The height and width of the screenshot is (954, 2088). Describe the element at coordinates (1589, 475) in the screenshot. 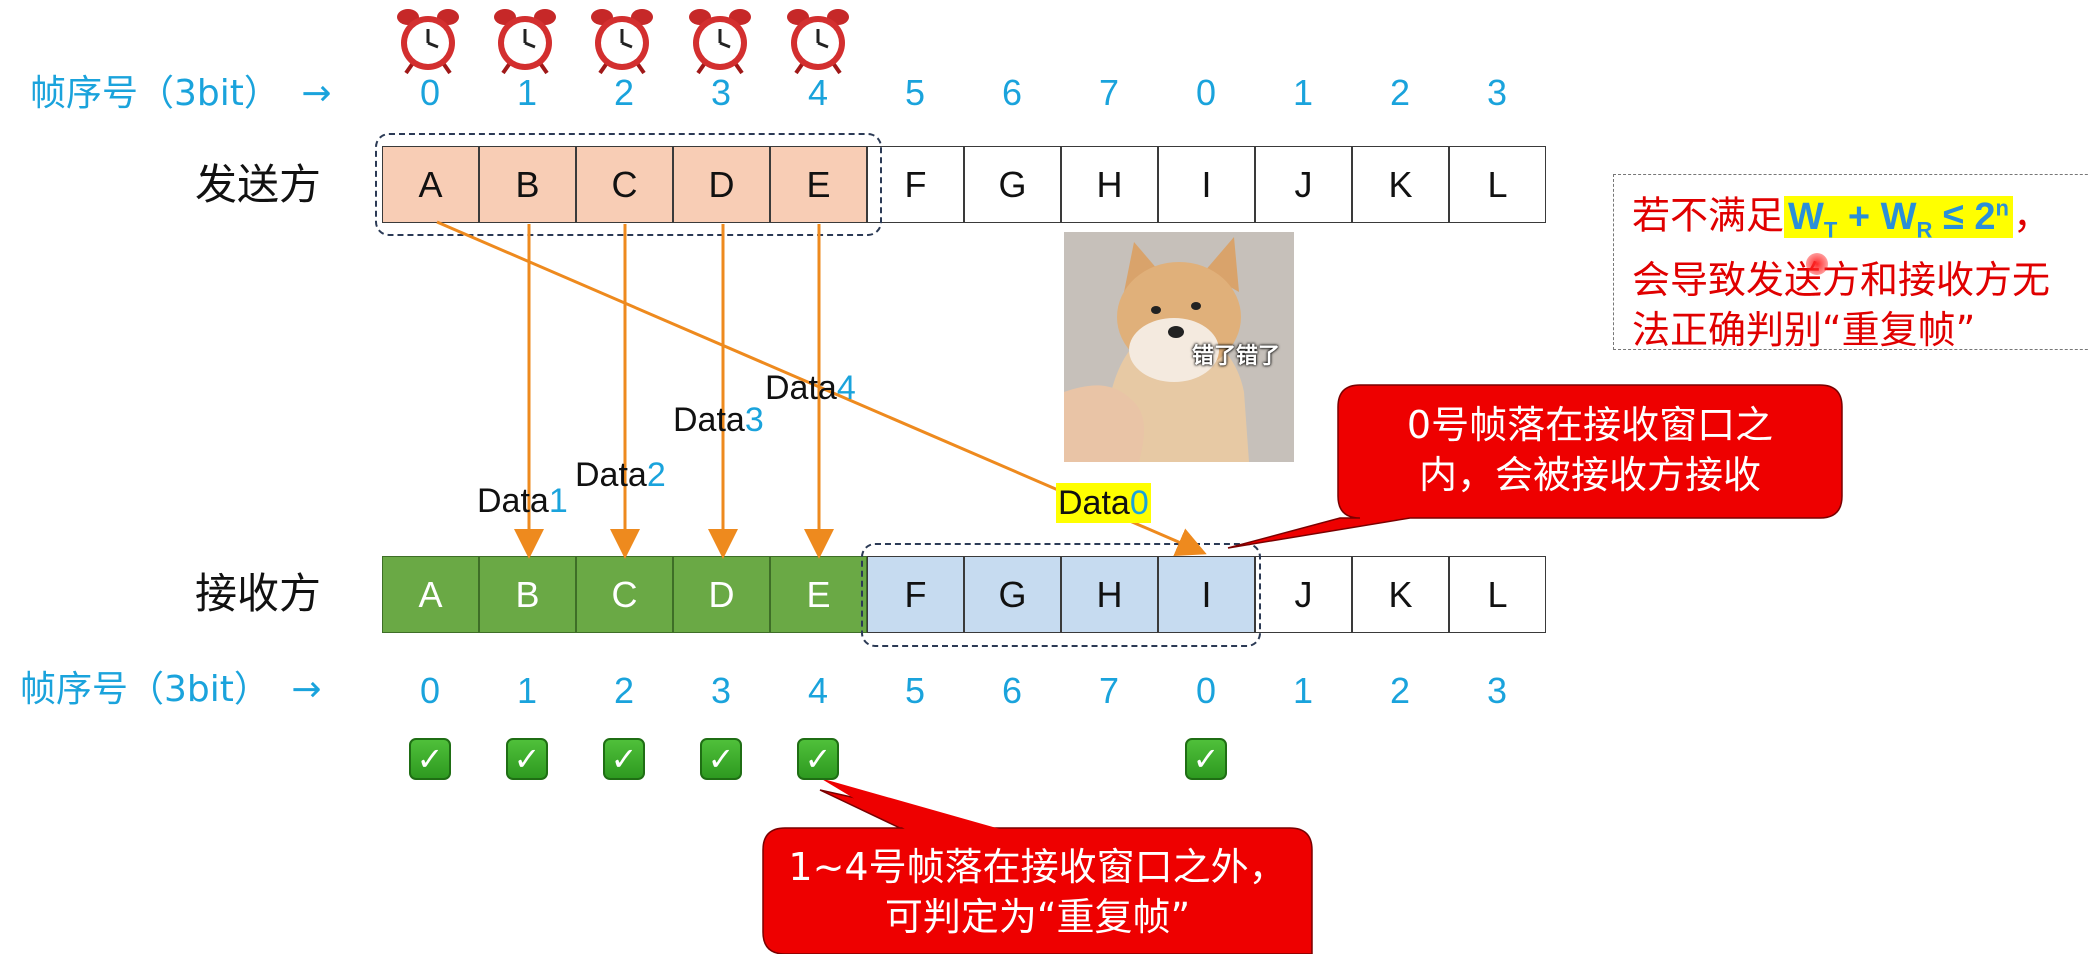

I see `top-callout-line-2: 内，会被接收方接收` at that location.